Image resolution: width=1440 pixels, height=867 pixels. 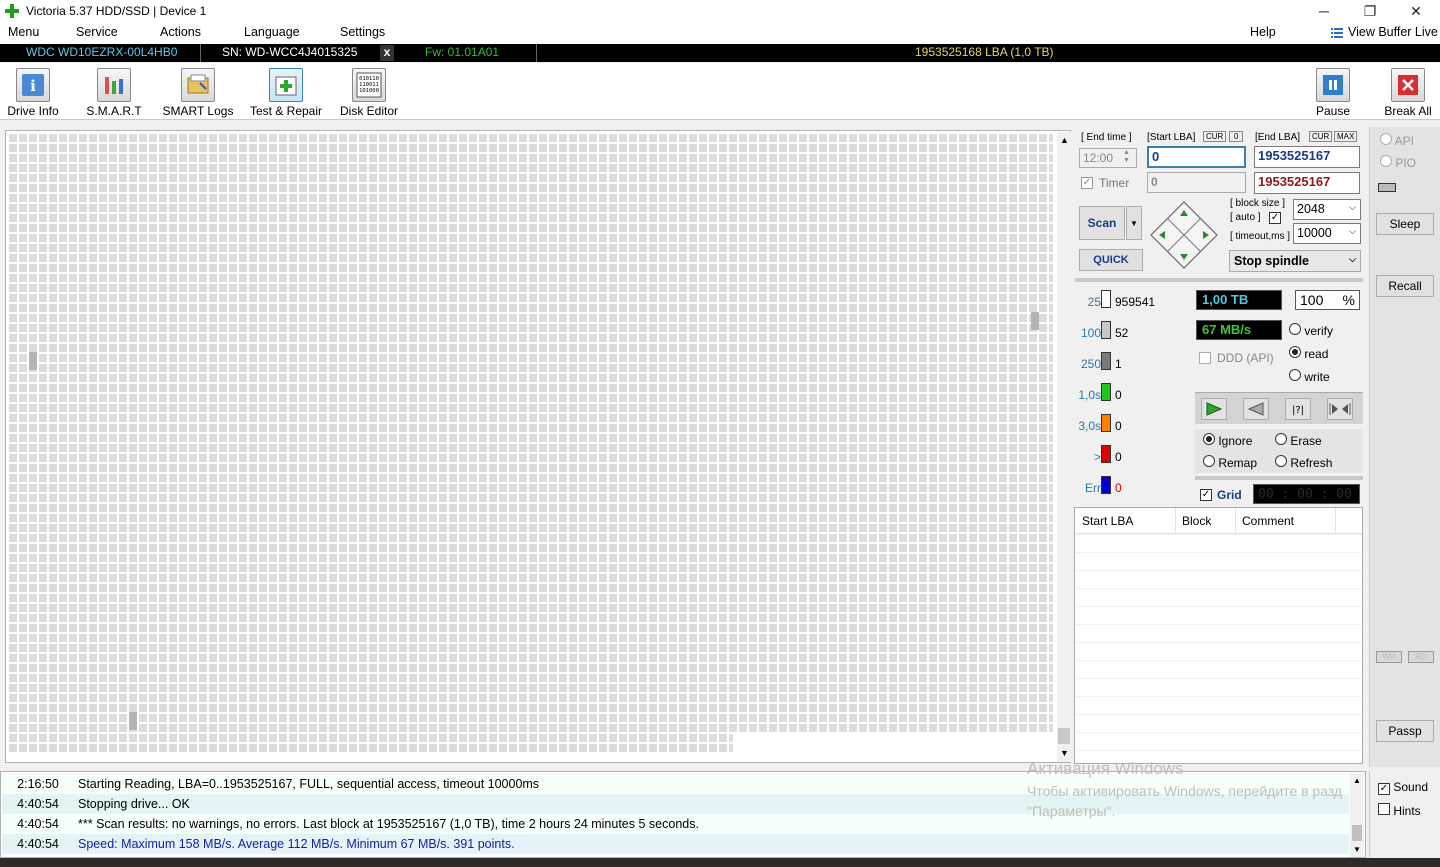 What do you see at coordinates (1399, 810) in the screenshot?
I see `hints-option: Hints` at bounding box center [1399, 810].